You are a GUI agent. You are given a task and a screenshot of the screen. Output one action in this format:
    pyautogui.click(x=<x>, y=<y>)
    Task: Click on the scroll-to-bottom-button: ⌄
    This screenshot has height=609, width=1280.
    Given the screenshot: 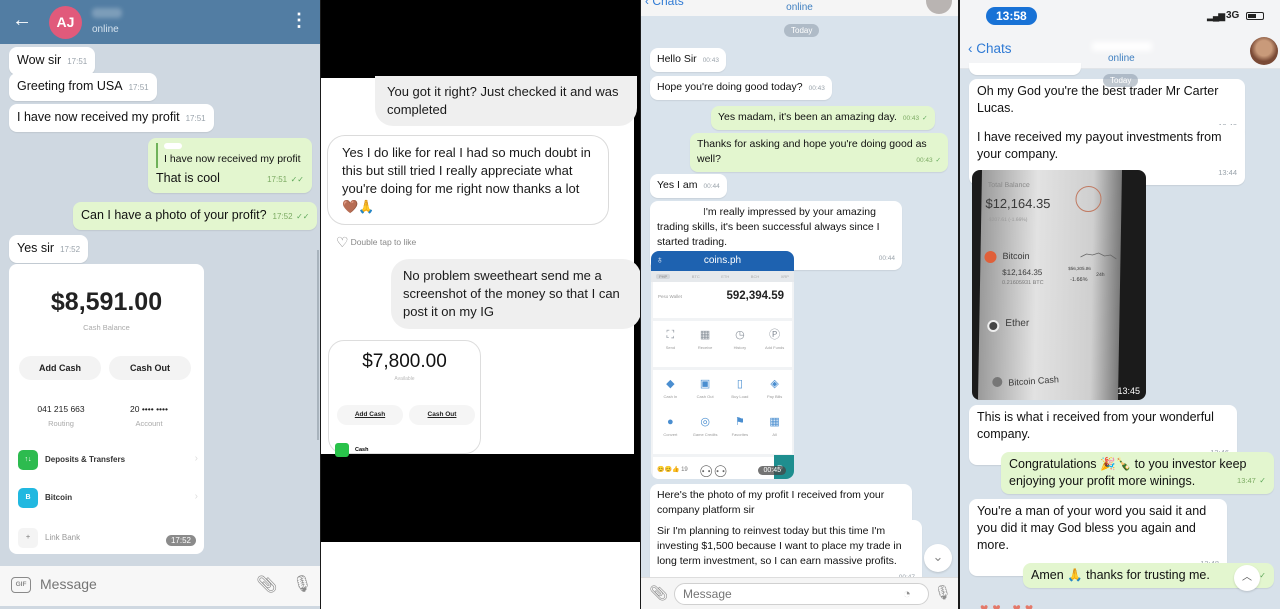 What is the action you would take?
    pyautogui.click(x=938, y=558)
    